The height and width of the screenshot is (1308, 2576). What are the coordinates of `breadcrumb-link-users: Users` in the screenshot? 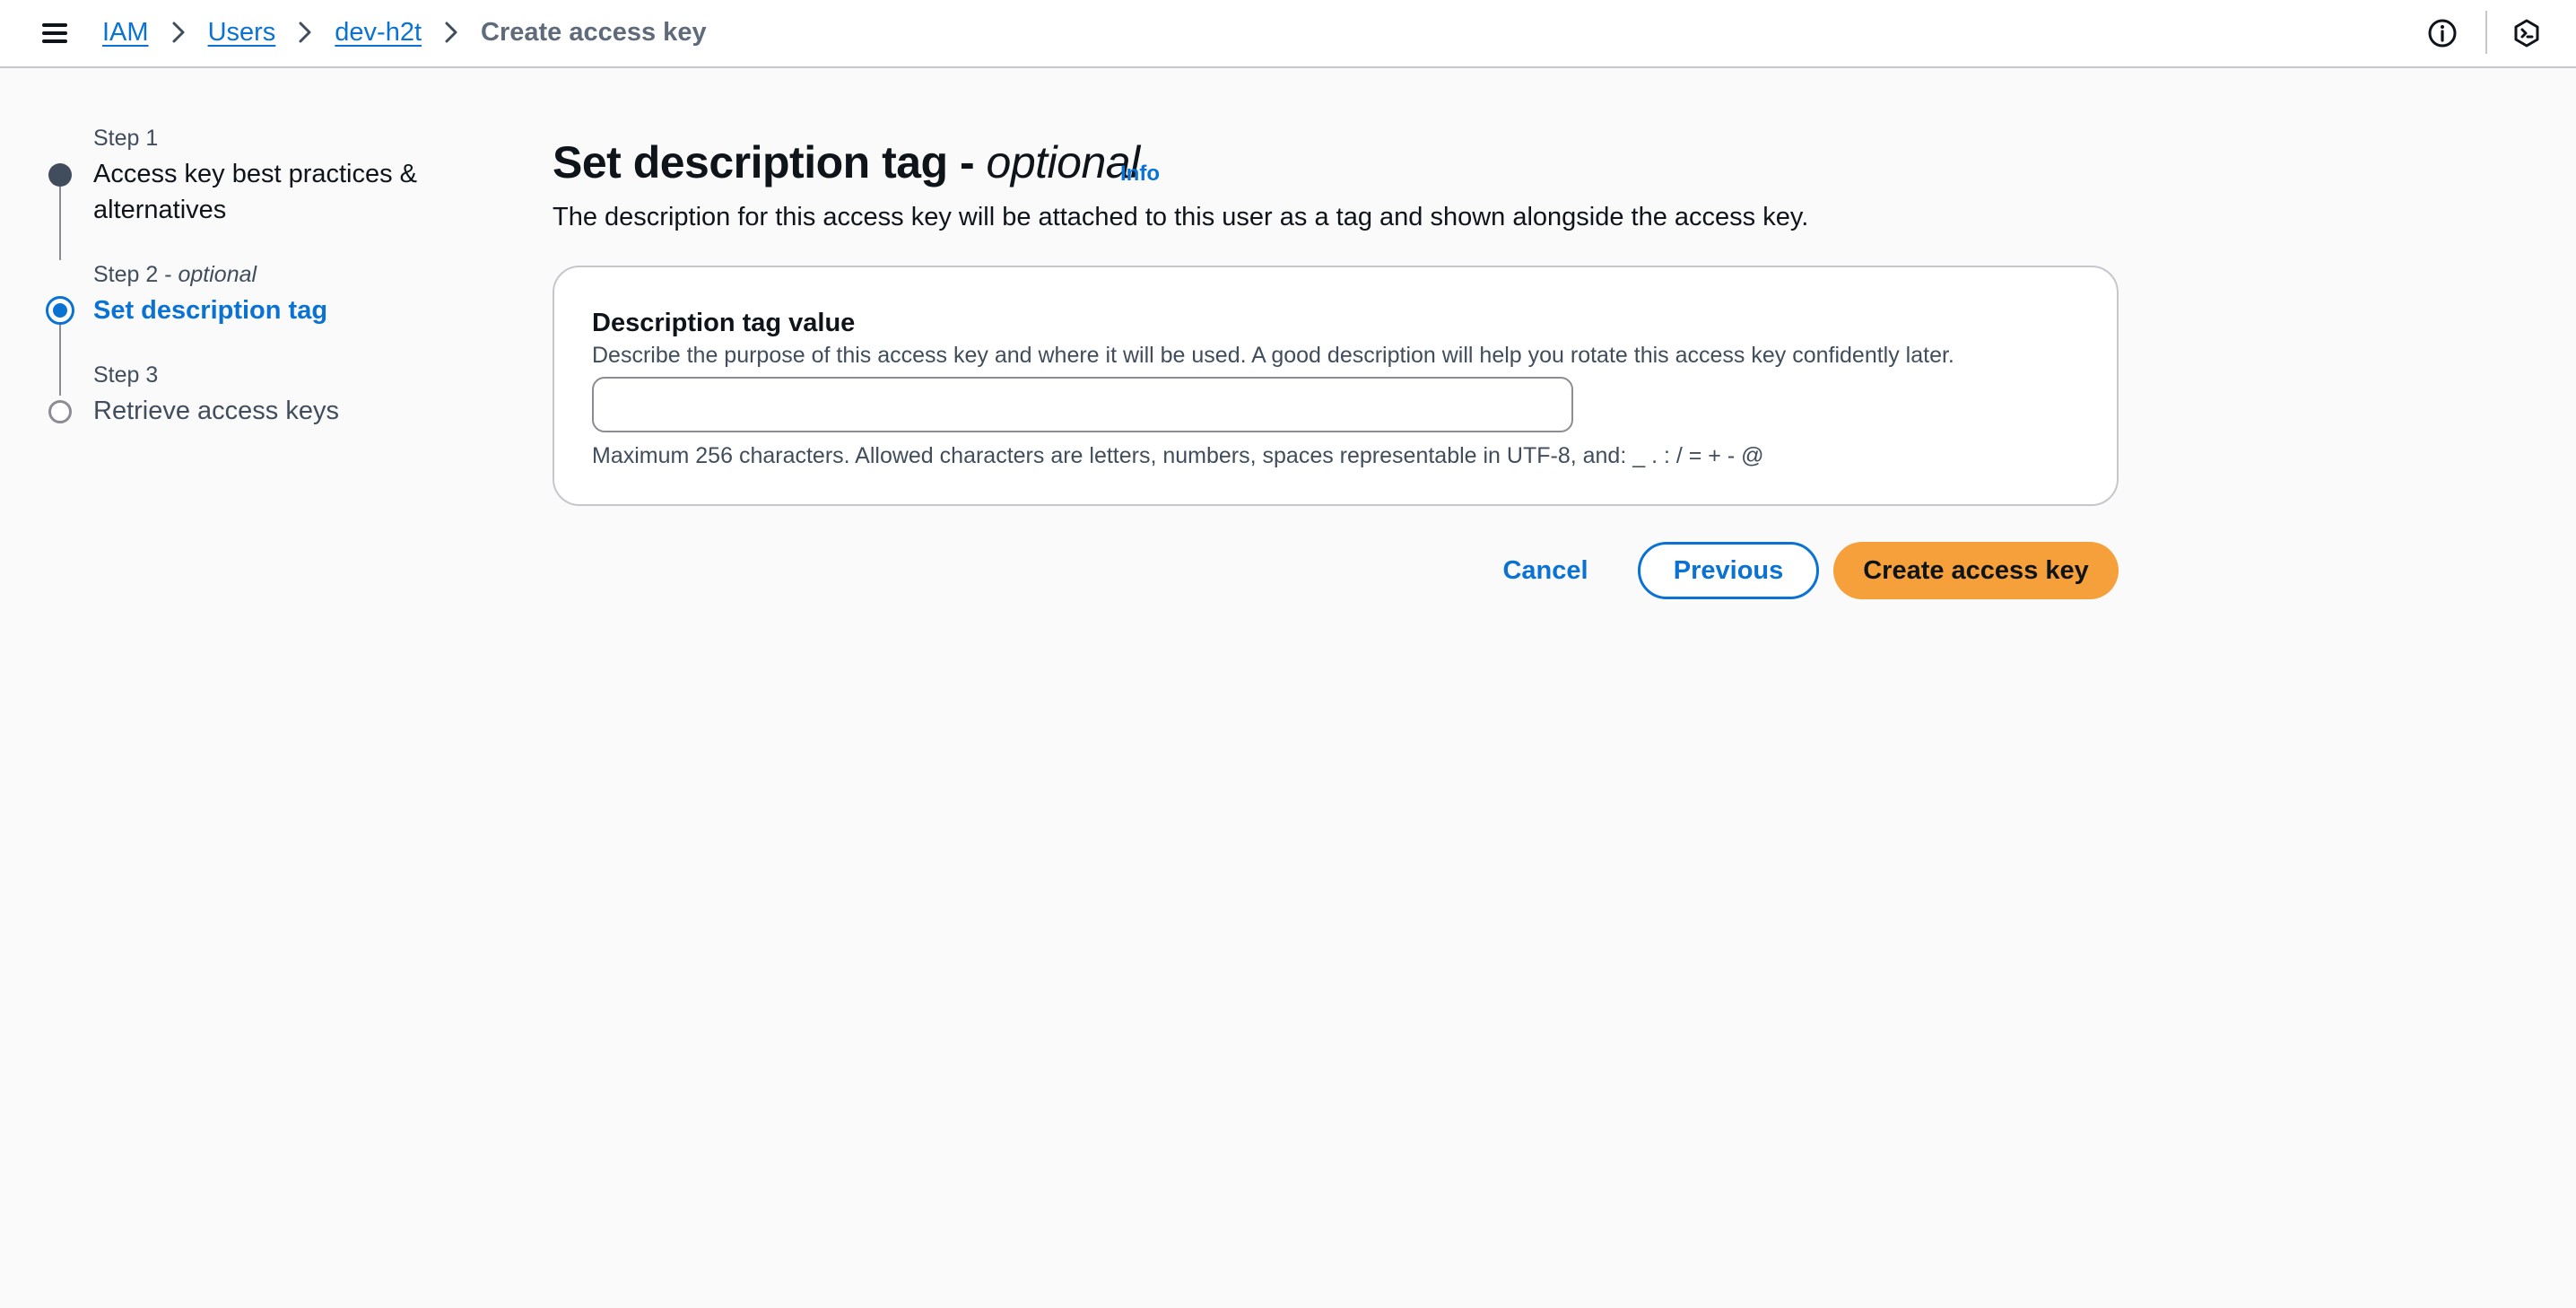 It's located at (242, 33).